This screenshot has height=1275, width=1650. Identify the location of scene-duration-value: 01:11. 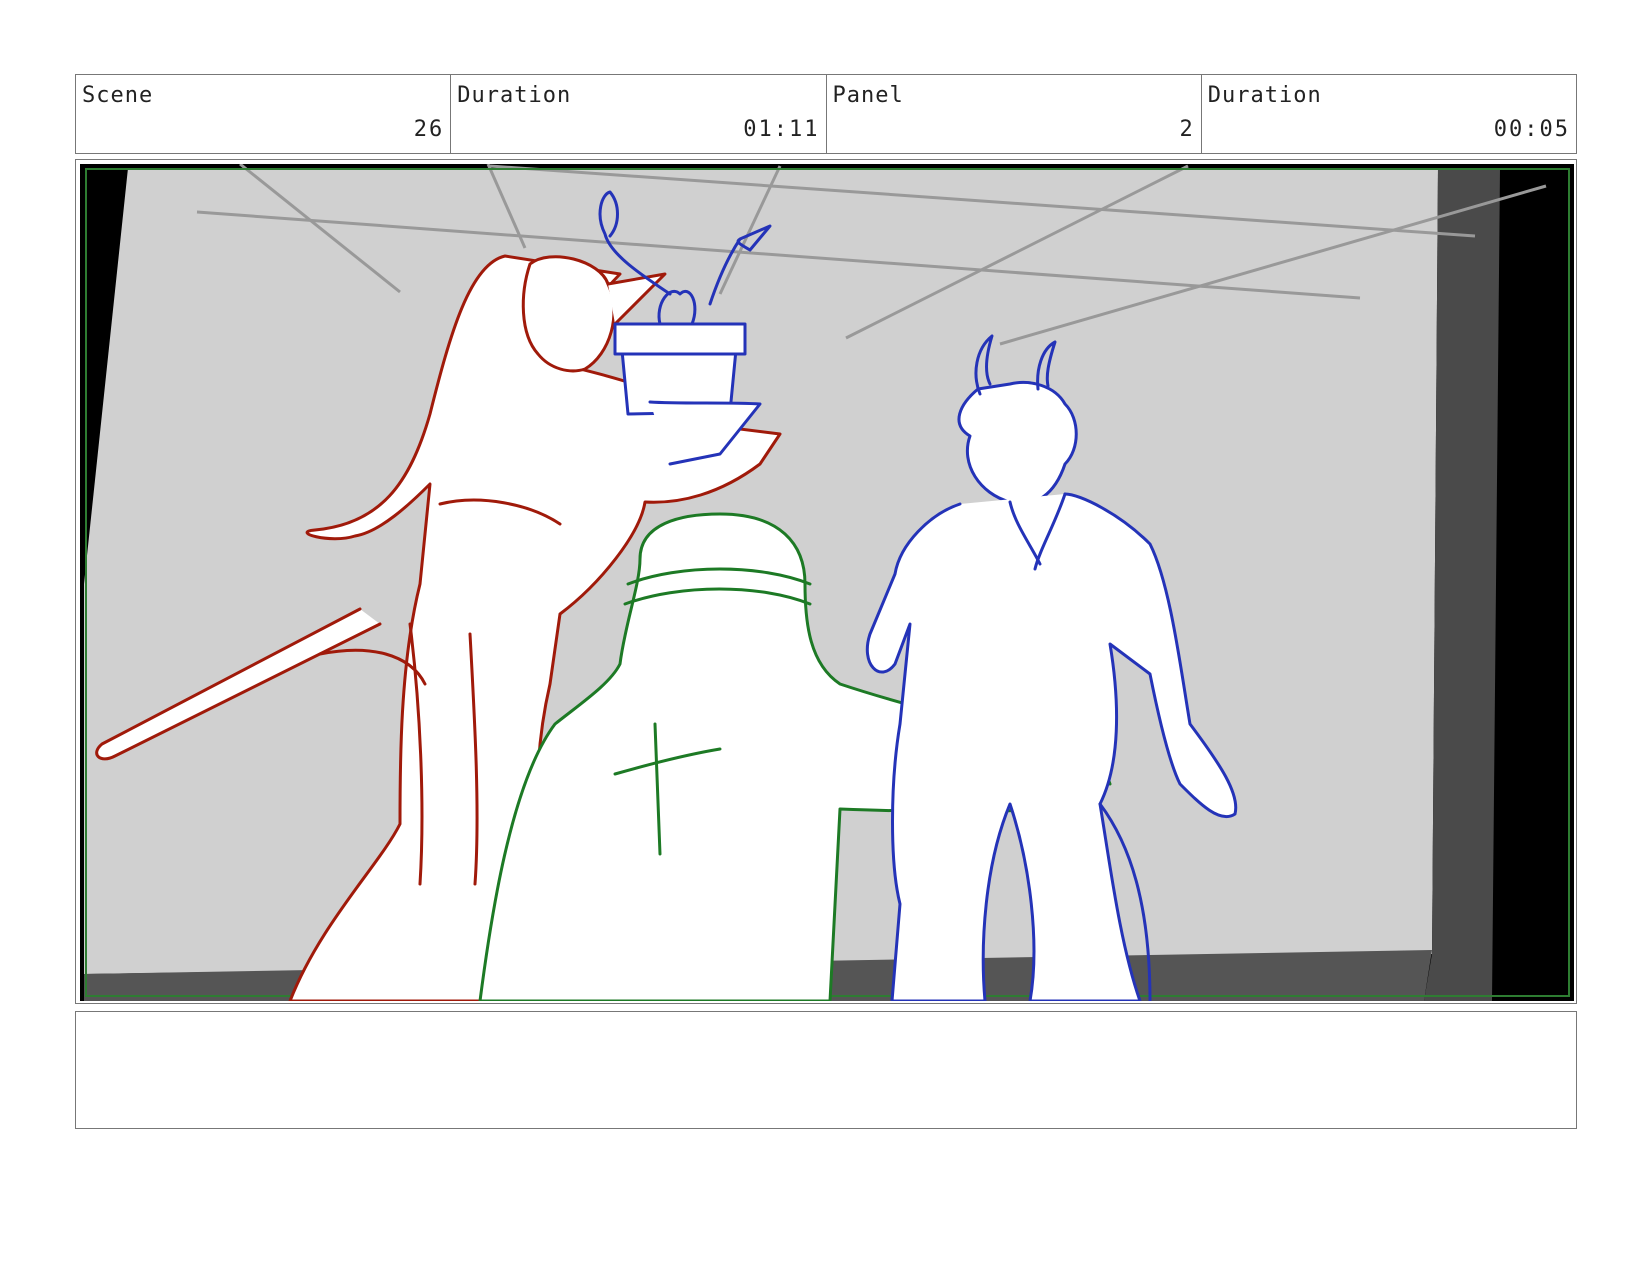
(781, 129).